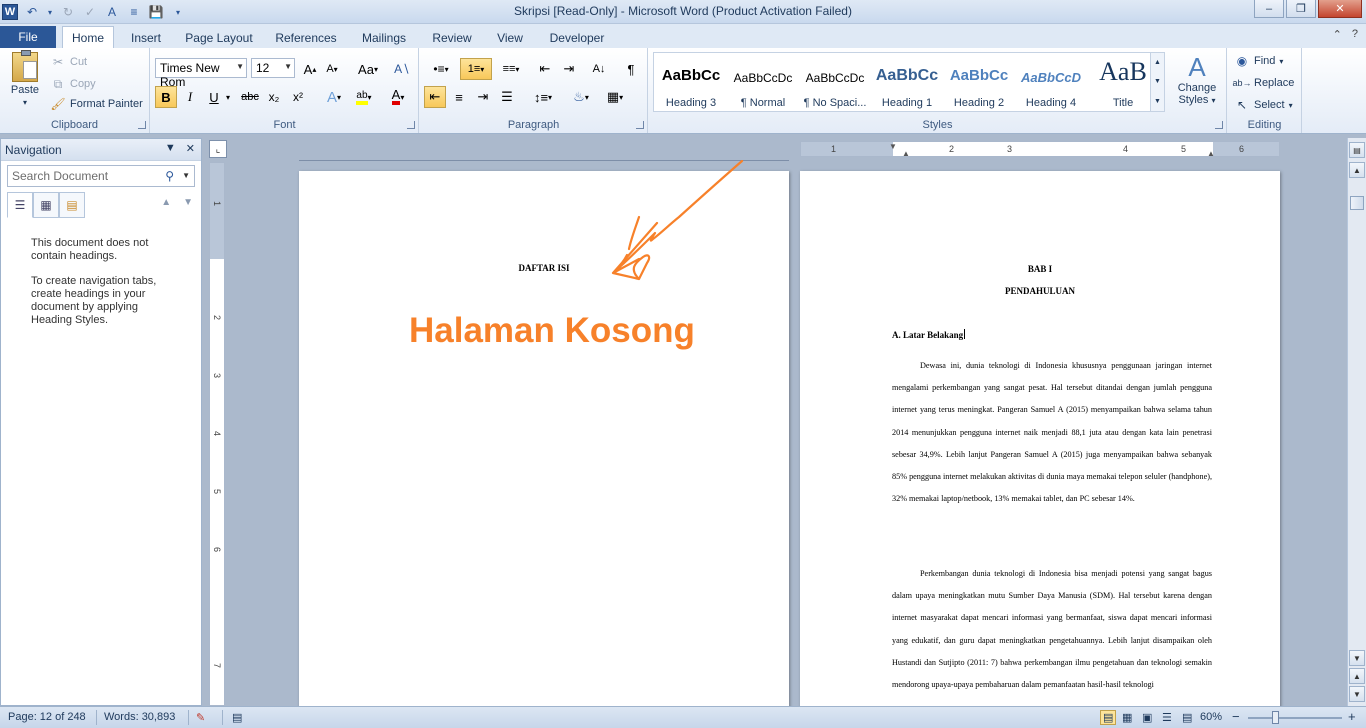 The width and height of the screenshot is (1366, 728). What do you see at coordinates (1357, 694) in the screenshot?
I see `next-page-button: ▼` at bounding box center [1357, 694].